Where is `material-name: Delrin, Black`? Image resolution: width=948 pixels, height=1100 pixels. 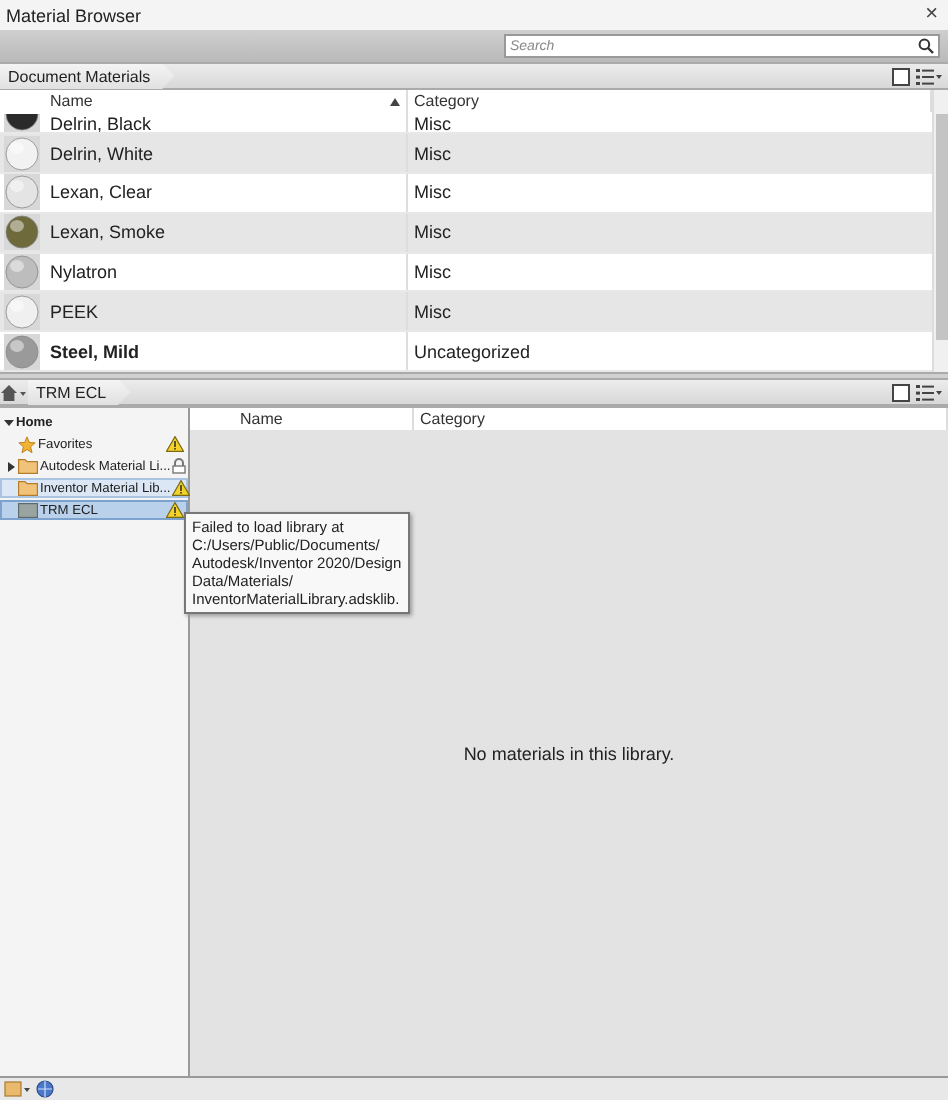
material-name: Delrin, Black is located at coordinates (226, 122).